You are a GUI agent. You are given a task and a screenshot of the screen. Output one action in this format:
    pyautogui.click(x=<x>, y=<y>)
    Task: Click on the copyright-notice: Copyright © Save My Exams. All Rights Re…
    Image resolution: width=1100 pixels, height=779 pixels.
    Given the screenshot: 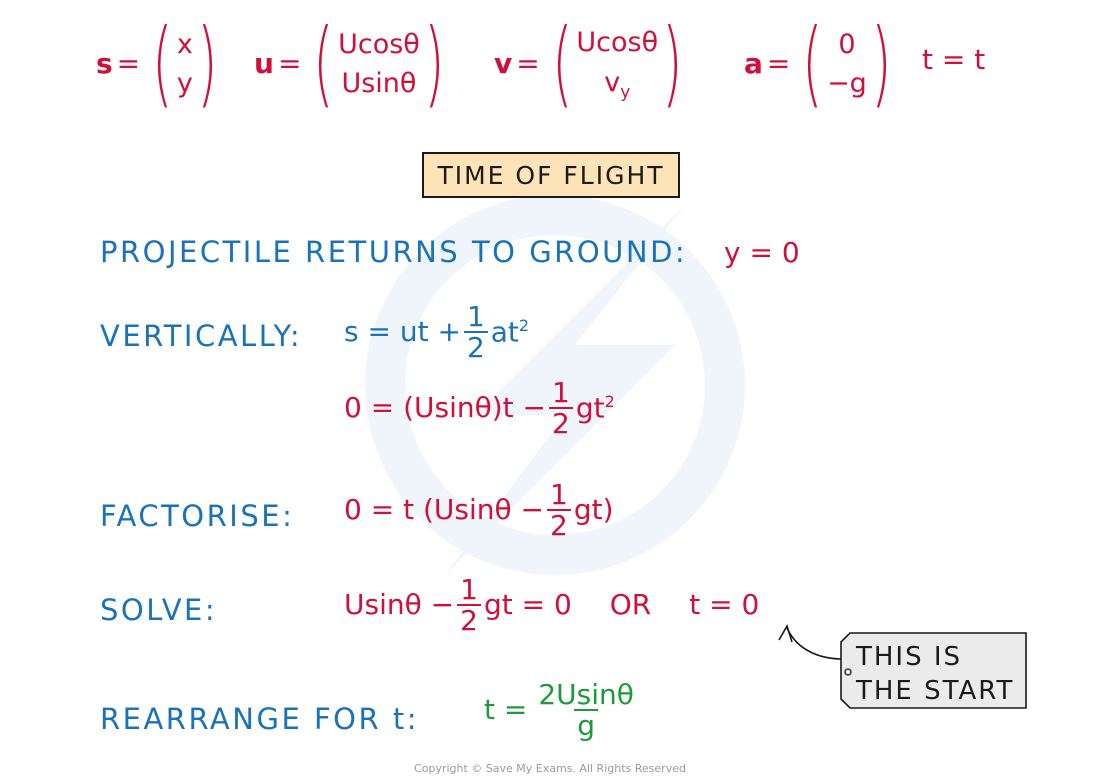 What is the action you would take?
    pyautogui.click(x=550, y=768)
    